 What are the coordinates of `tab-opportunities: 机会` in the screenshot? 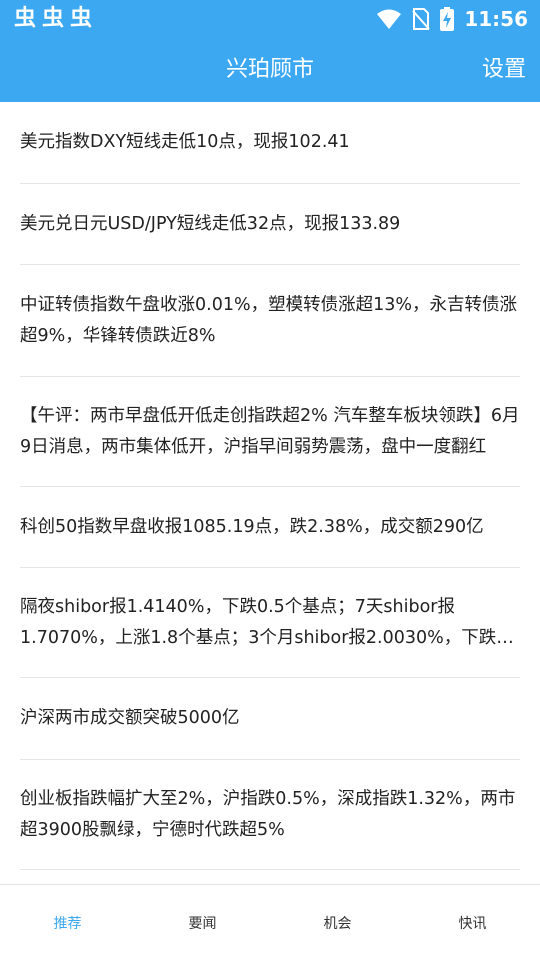 It's located at (337, 922).